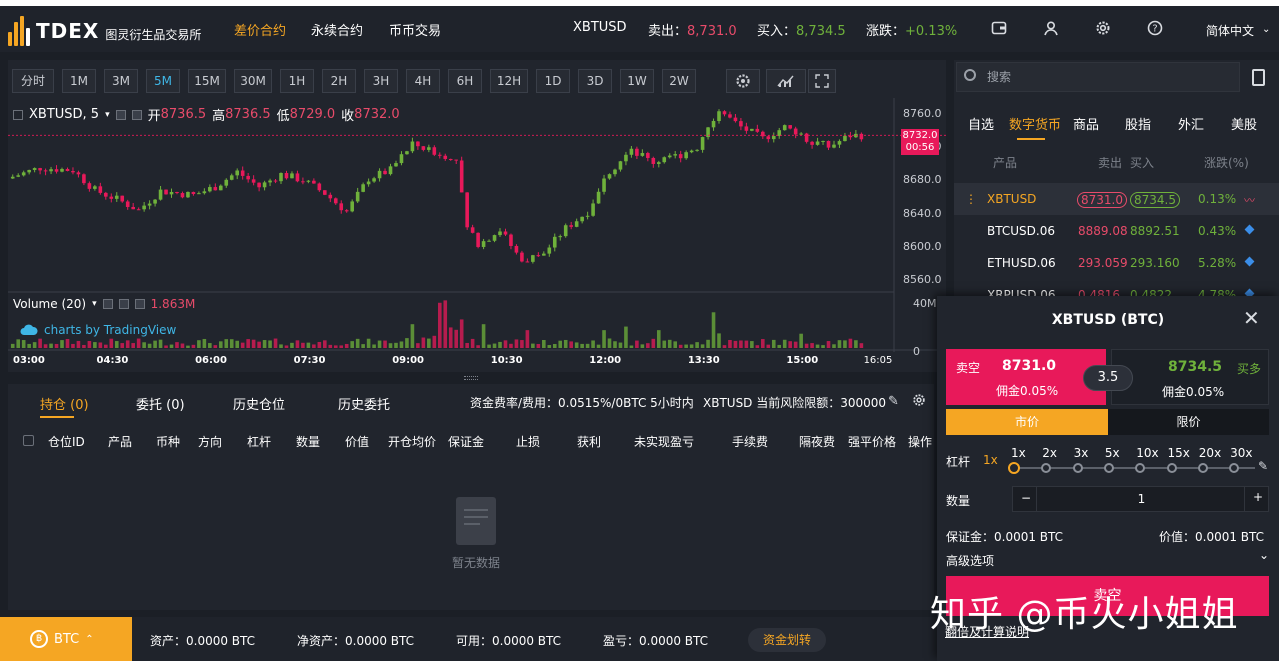 The image size is (1279, 661). What do you see at coordinates (381, 81) in the screenshot?
I see `timeframe-3H: 3H` at bounding box center [381, 81].